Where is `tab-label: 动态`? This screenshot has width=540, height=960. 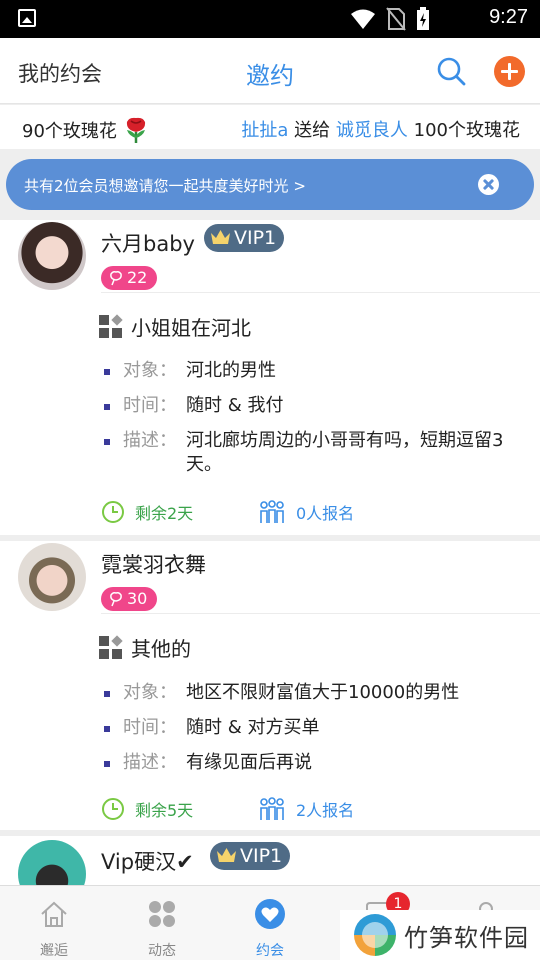
tab-label: 动态 is located at coordinates (162, 951).